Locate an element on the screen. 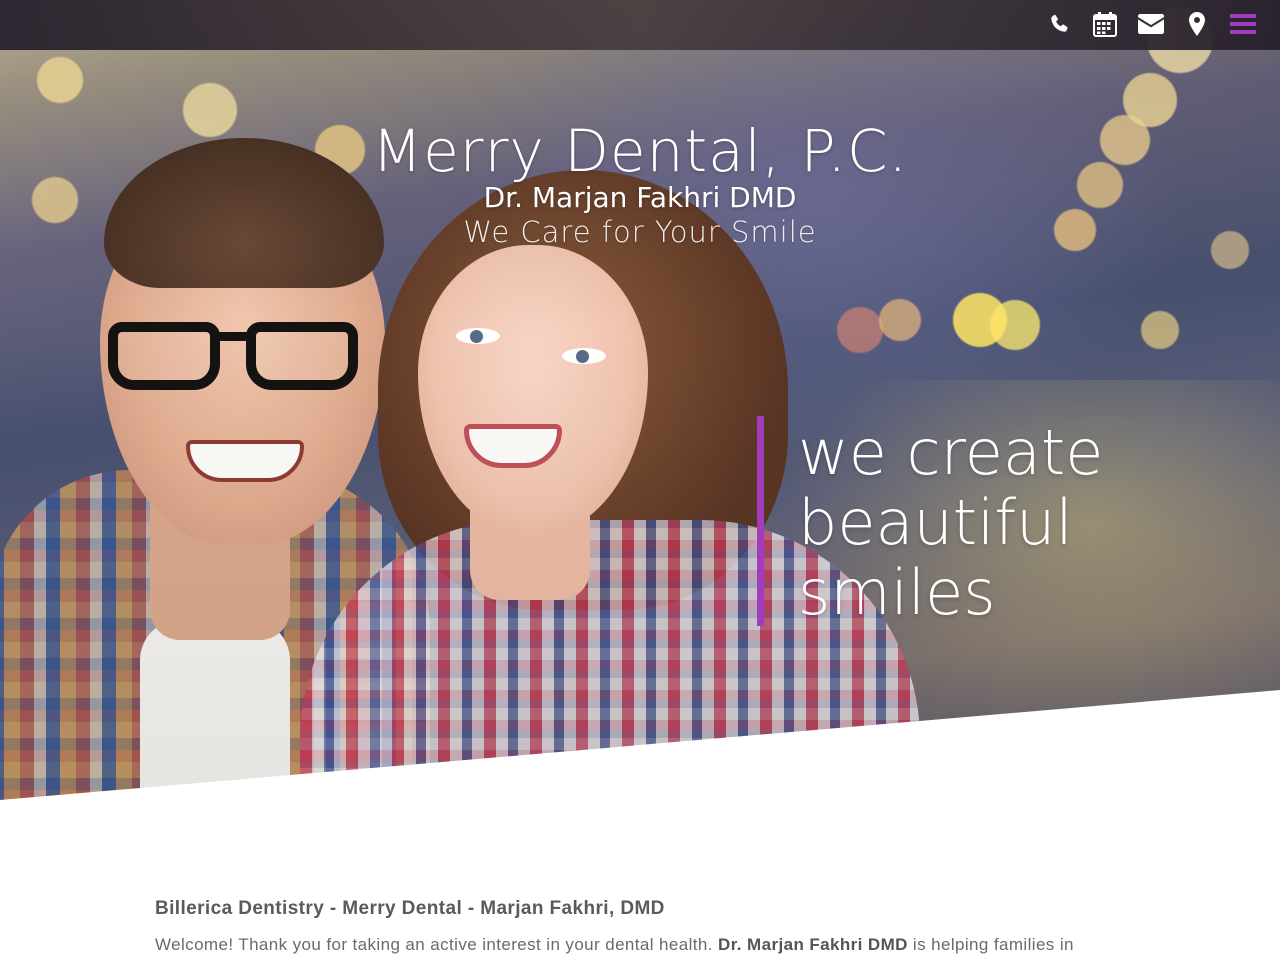 The image size is (1280, 960). slogan-line: we create is located at coordinates (951, 452).